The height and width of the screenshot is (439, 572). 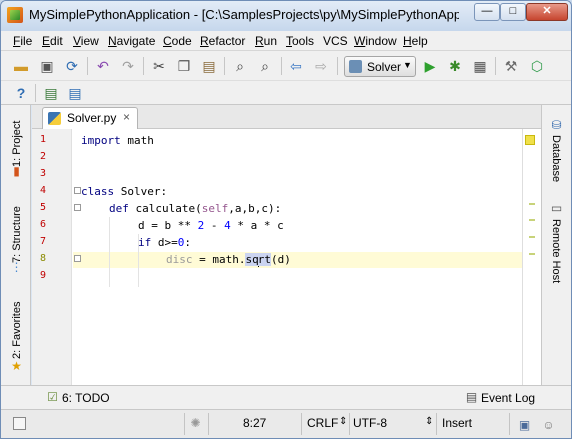 I want to click on project-icon: ▮, so click(x=16, y=171).